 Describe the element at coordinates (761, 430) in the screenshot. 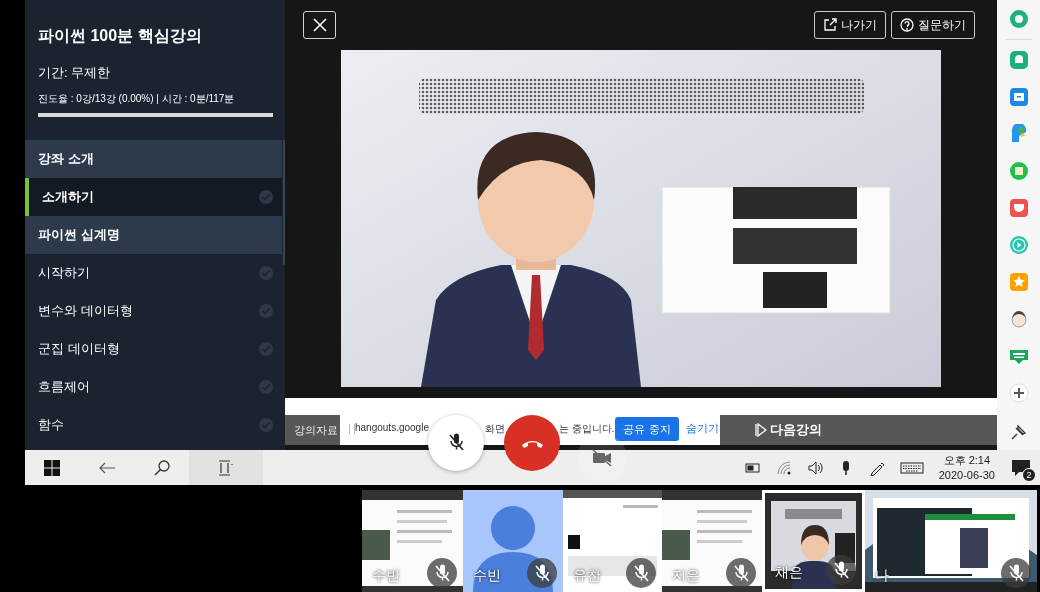

I see `skip-next-icon` at that location.